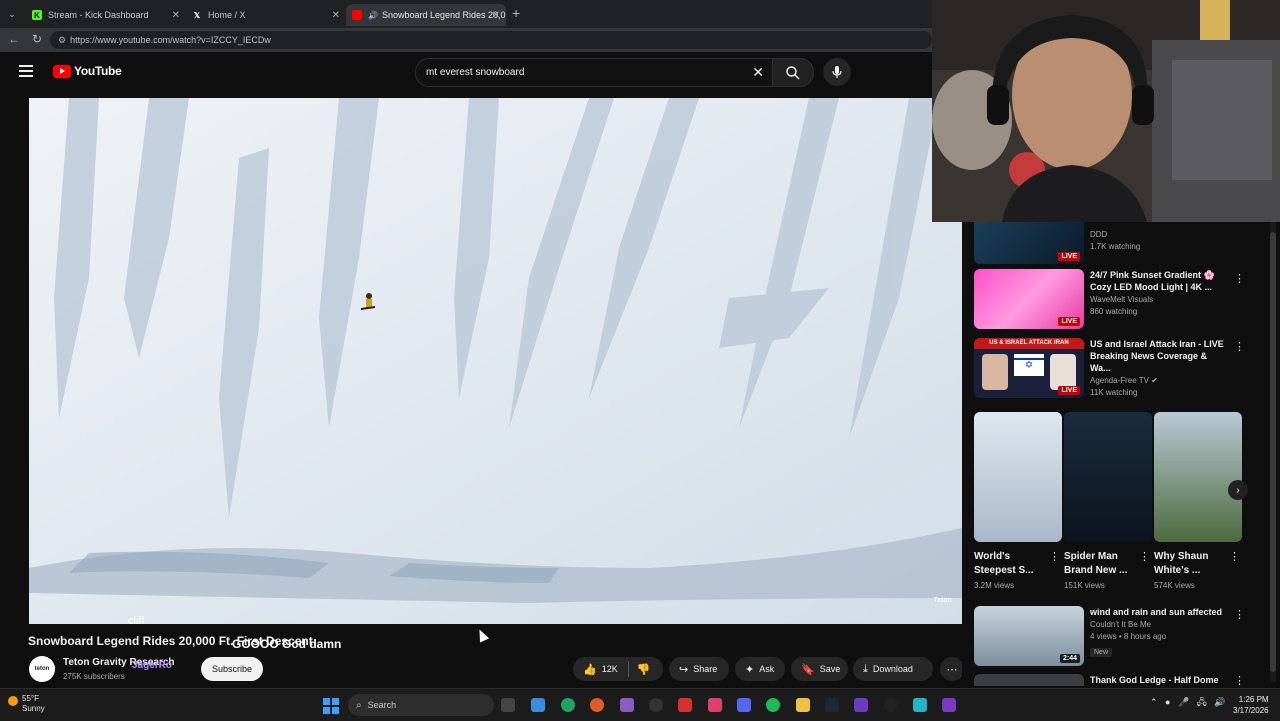 The image size is (1280, 721). What do you see at coordinates (14, 39) in the screenshot?
I see `back-icon: ←` at bounding box center [14, 39].